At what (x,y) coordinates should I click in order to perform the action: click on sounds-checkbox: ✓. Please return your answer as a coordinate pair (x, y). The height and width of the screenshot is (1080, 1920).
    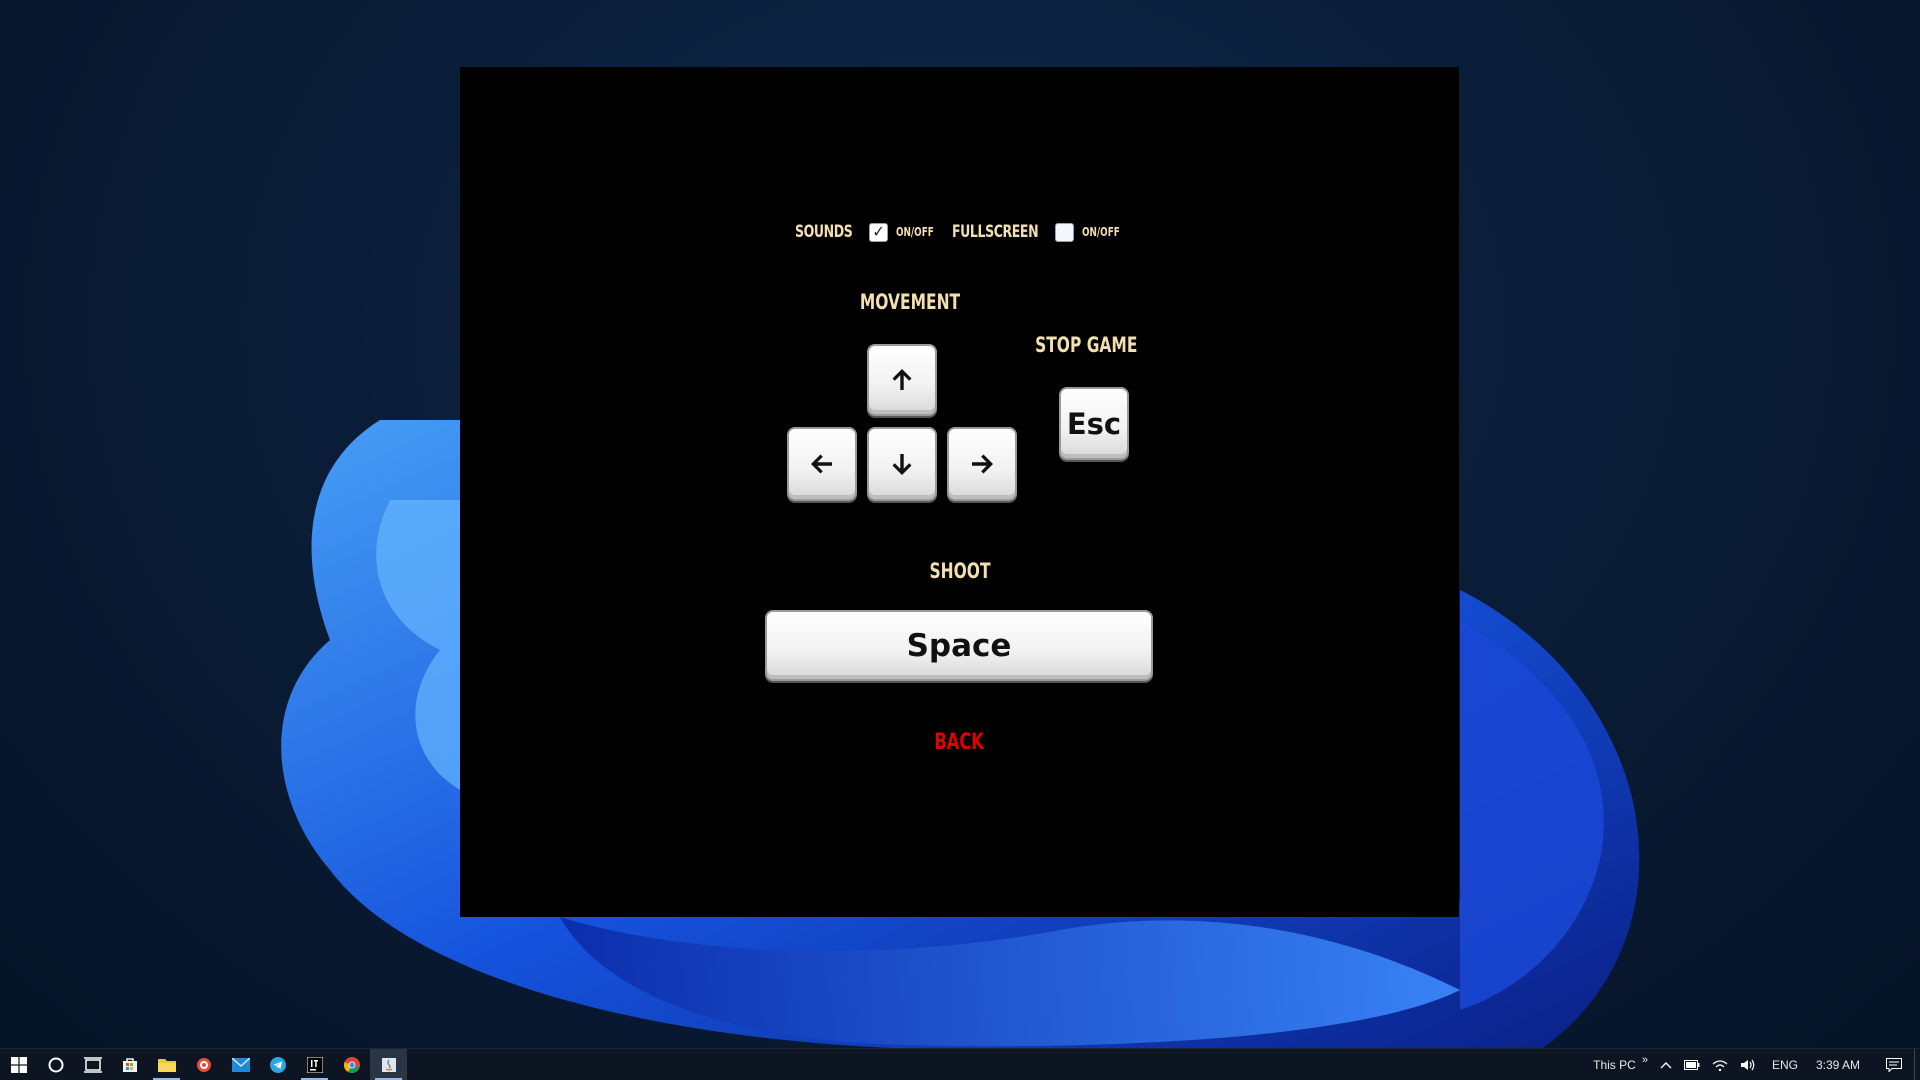
    Looking at the image, I should click on (878, 232).